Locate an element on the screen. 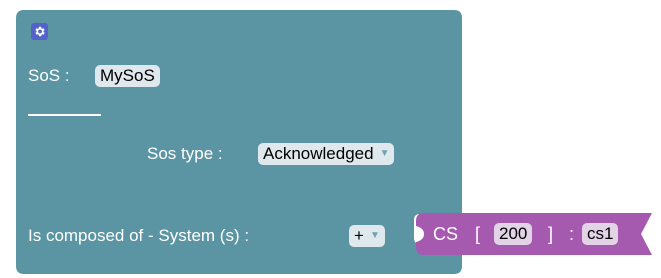  cs-name-field: cs1 is located at coordinates (600, 234).